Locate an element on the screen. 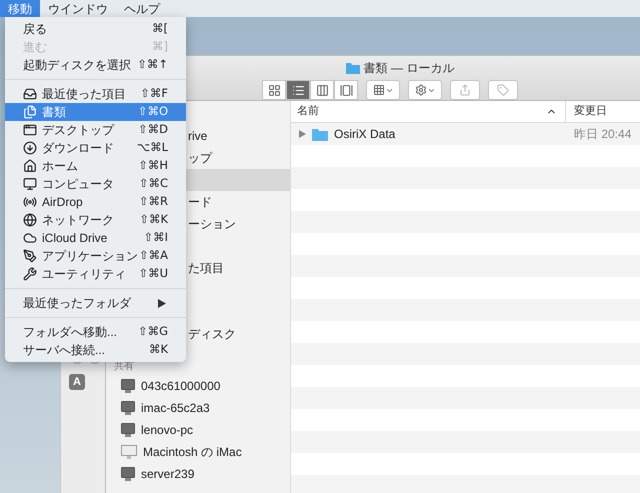  menu-item: コンピュータ ⇧⌘C is located at coordinates (95, 184).